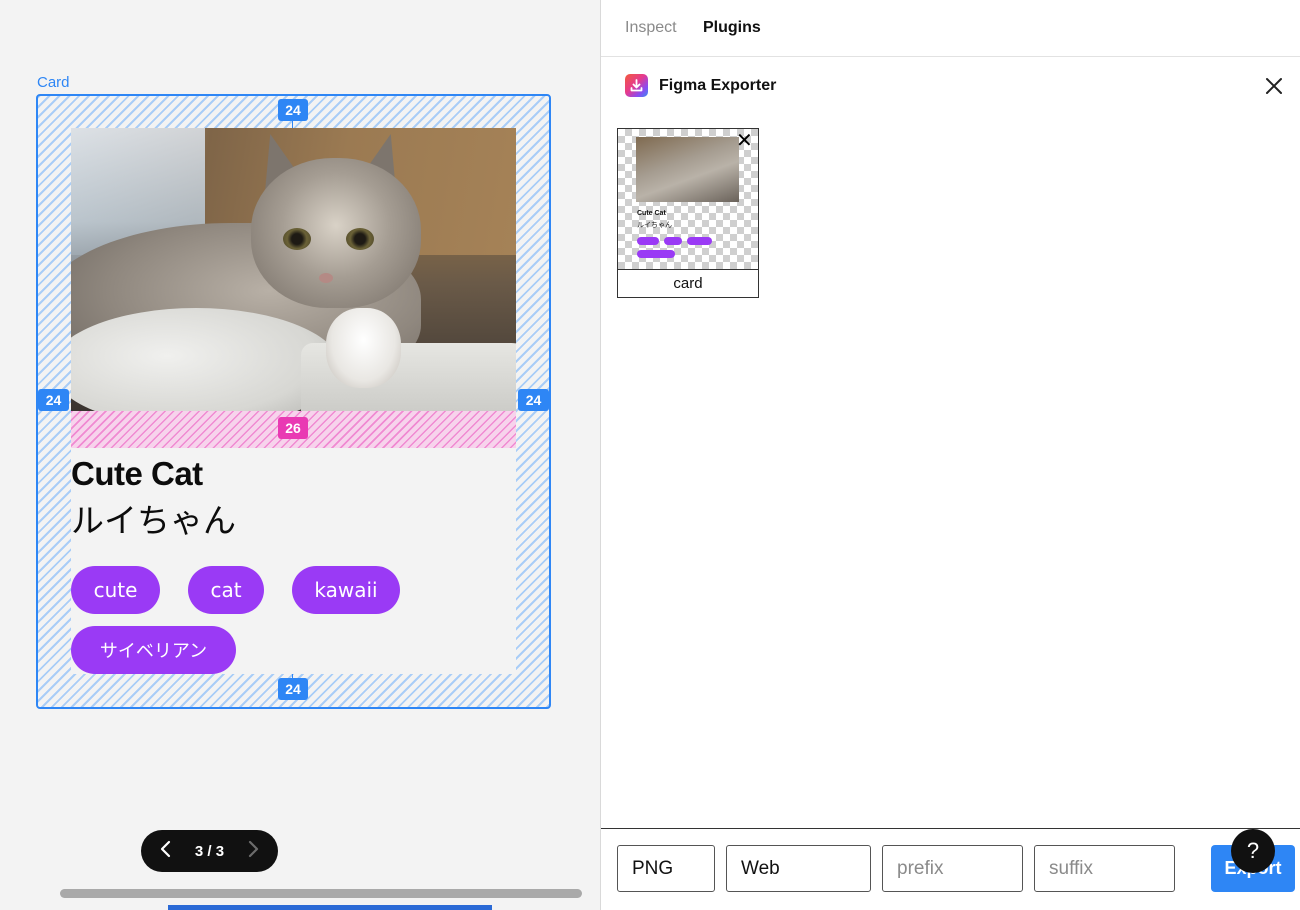 This screenshot has height=910, width=1300. What do you see at coordinates (293, 689) in the screenshot?
I see `padding-bottom-measure: 24` at bounding box center [293, 689].